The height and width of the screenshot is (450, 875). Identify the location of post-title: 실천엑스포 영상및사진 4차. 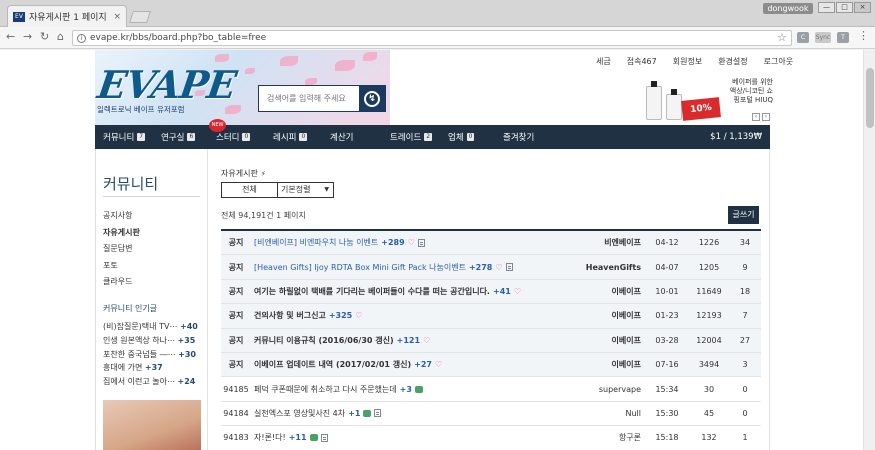
(299, 413).